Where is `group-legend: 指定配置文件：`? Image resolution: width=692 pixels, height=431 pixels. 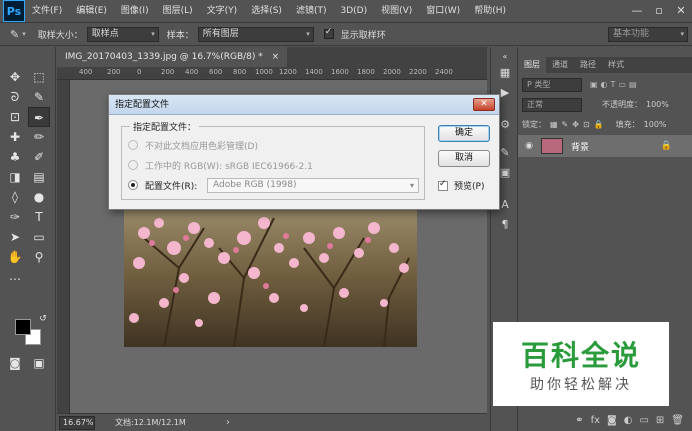 group-legend: 指定配置文件： is located at coordinates (165, 126).